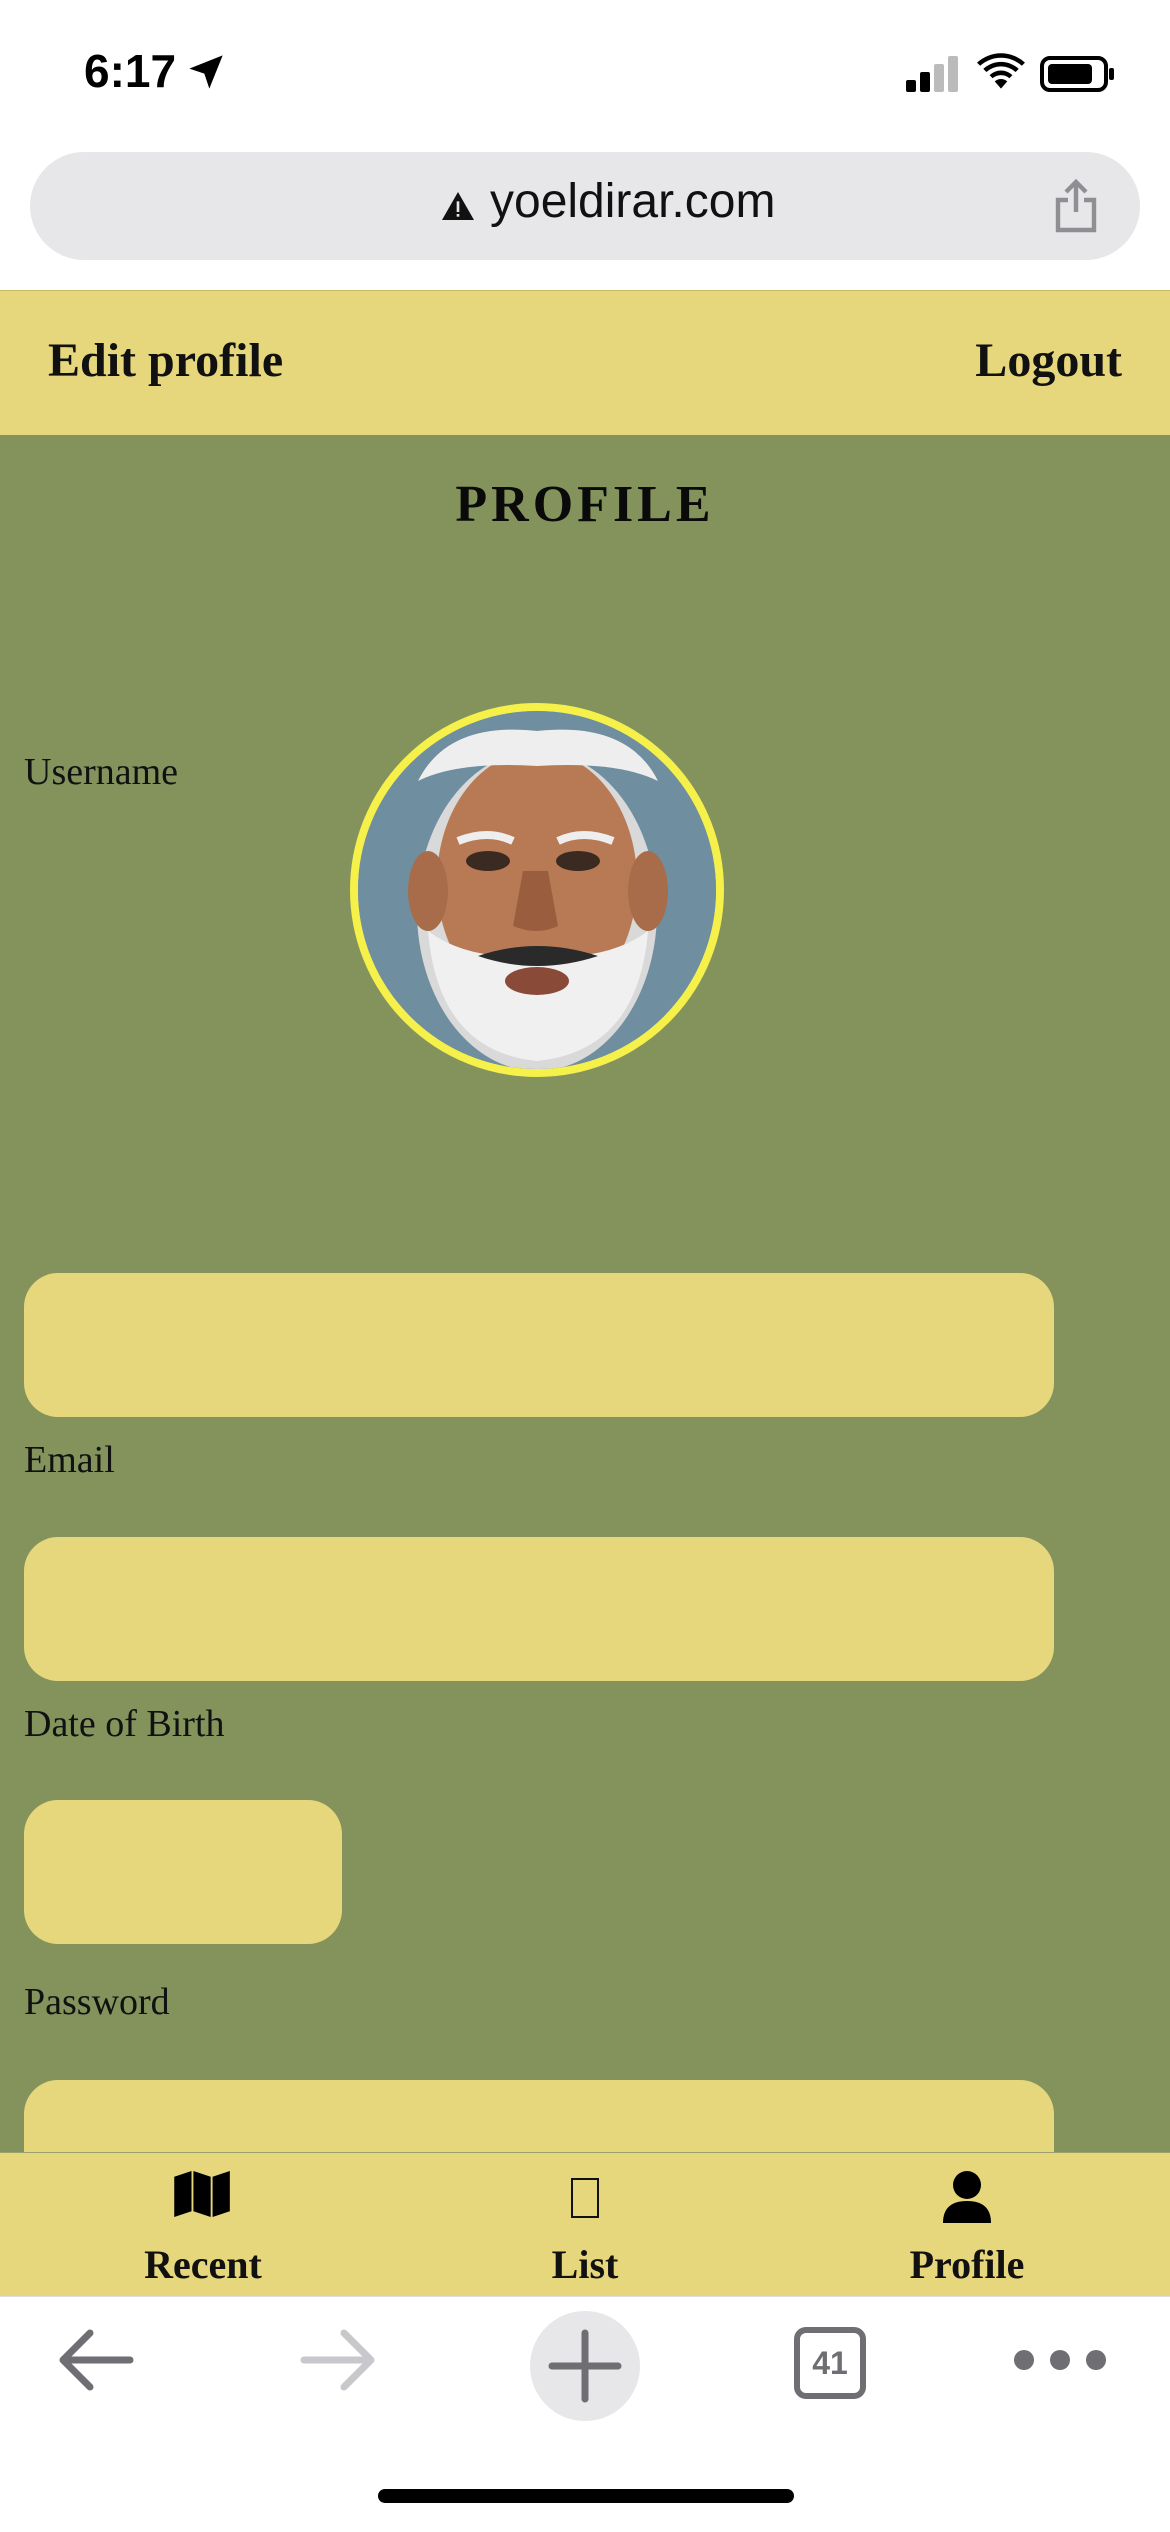 This screenshot has width=1170, height=2532. I want to click on nav-recent: Recent, so click(203, 2225).